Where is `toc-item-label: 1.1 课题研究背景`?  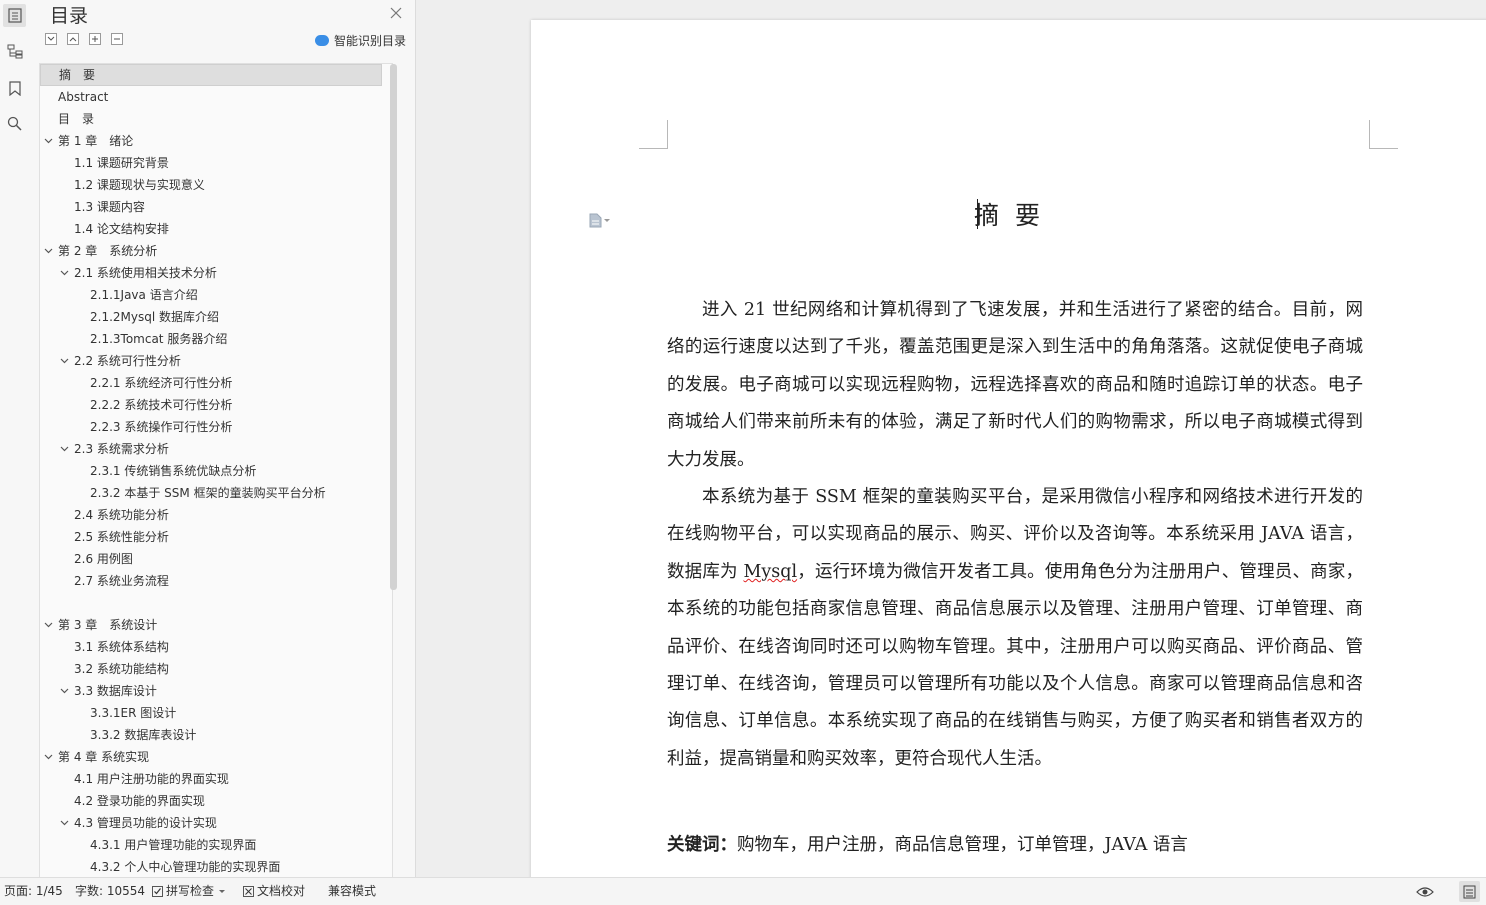 toc-item-label: 1.1 课题研究背景 is located at coordinates (121, 163).